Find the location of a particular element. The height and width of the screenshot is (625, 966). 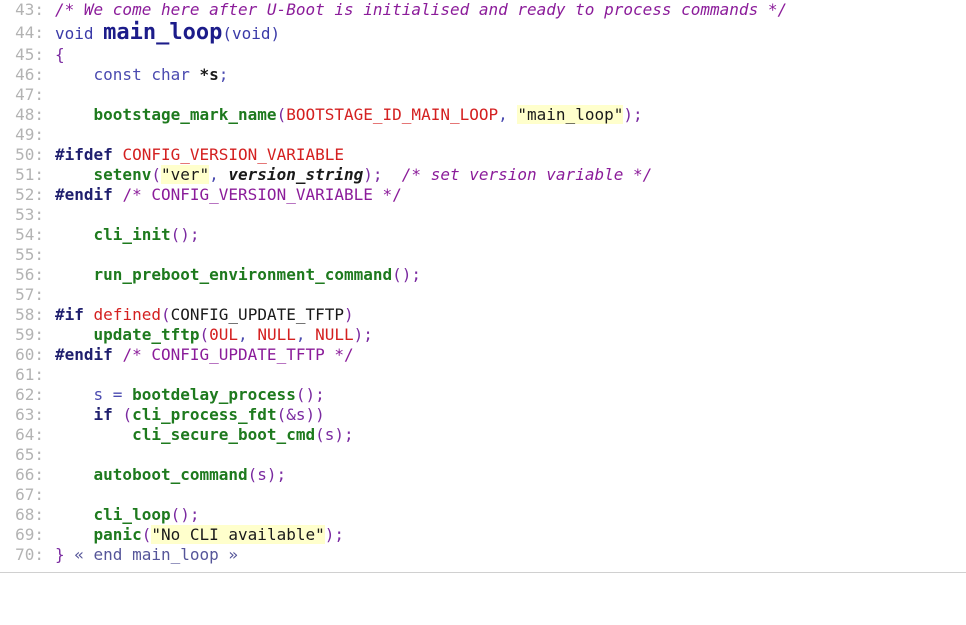

line-number: 64 is located at coordinates (22, 435).